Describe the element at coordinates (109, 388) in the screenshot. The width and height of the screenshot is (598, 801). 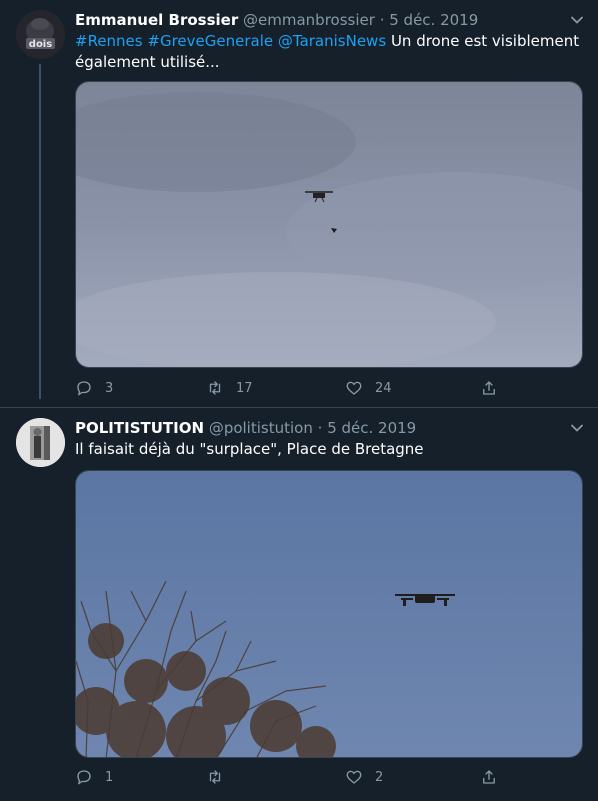
I see `reply-count: 3` at that location.